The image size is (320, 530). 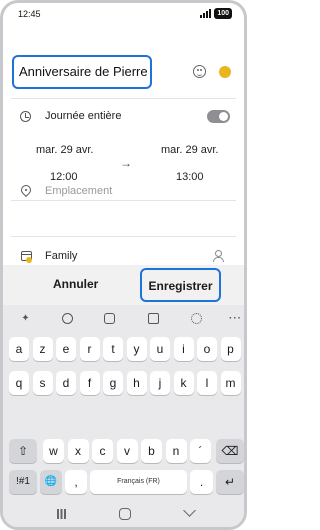 What do you see at coordinates (89, 383) in the screenshot?
I see `key-f: f` at bounding box center [89, 383].